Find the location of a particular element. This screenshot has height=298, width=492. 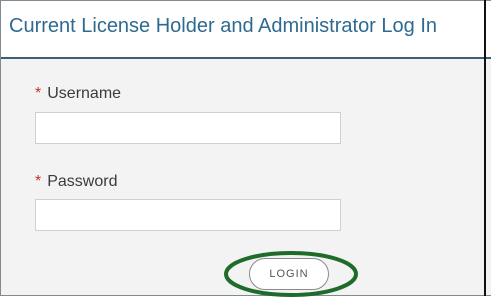

password-label-text: Password is located at coordinates (82, 181).